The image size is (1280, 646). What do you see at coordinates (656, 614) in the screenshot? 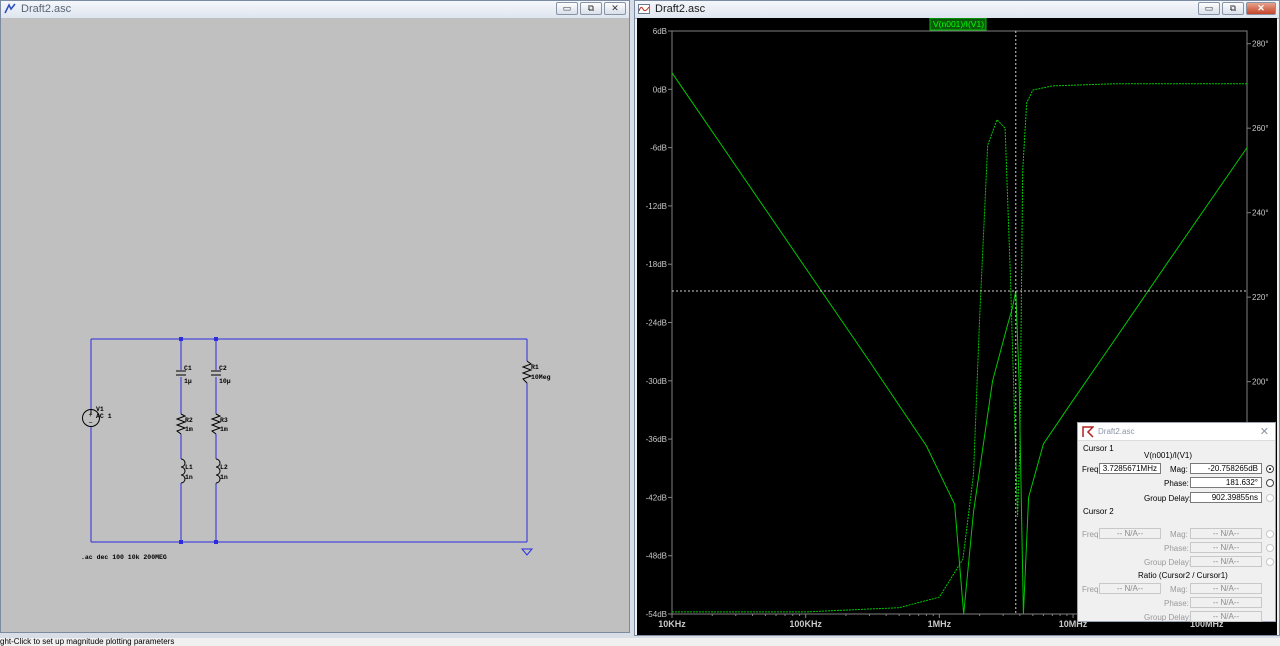
I see `left-tick-label: -54dB` at bounding box center [656, 614].